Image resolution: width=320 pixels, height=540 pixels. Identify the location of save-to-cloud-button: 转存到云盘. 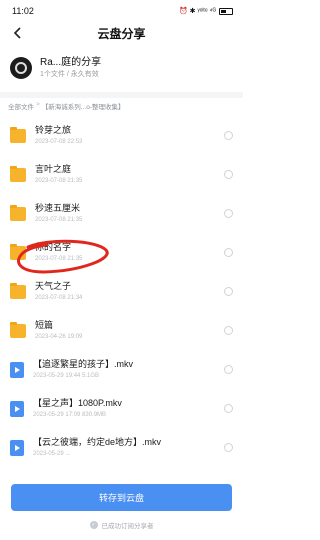
(121, 497).